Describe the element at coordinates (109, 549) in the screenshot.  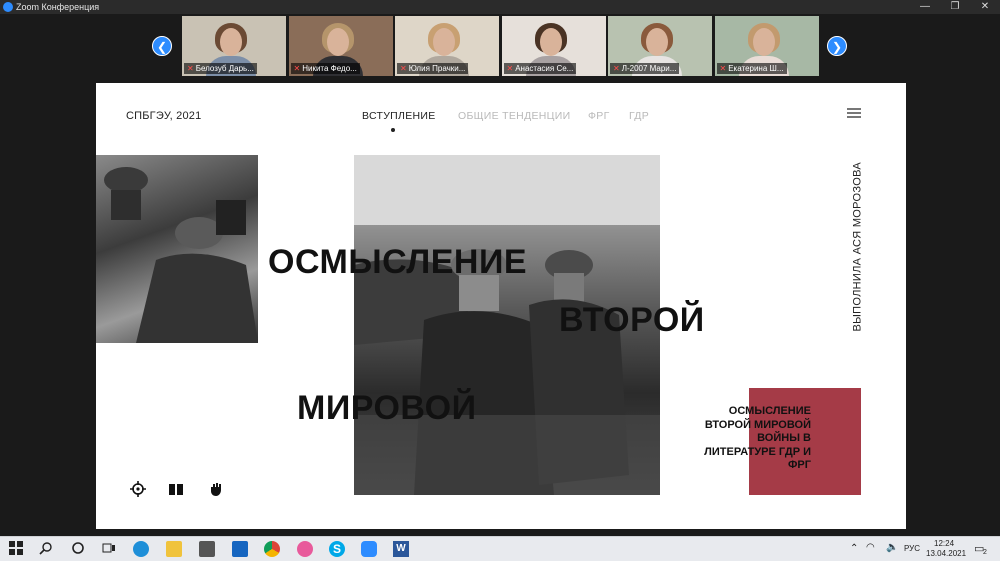
I see `task-view-icon` at that location.